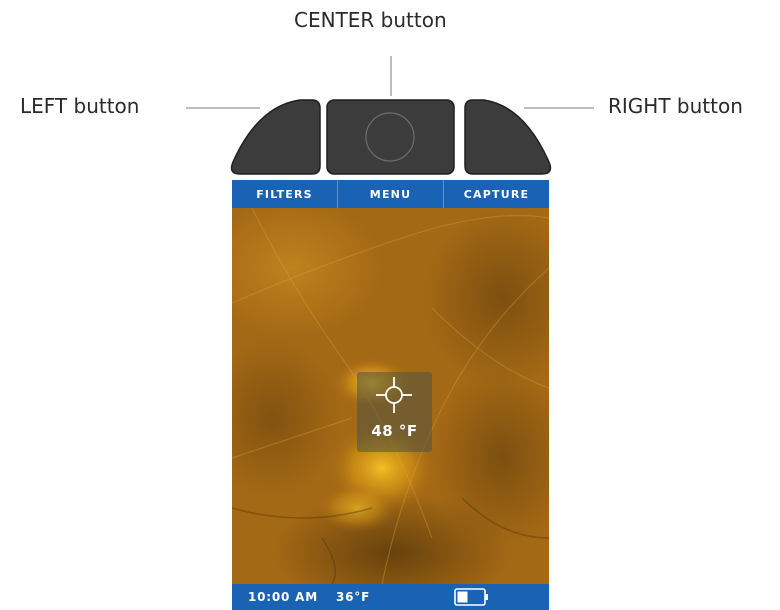 The image size is (780, 610). I want to click on spot-meter: 48 °F, so click(394, 412).